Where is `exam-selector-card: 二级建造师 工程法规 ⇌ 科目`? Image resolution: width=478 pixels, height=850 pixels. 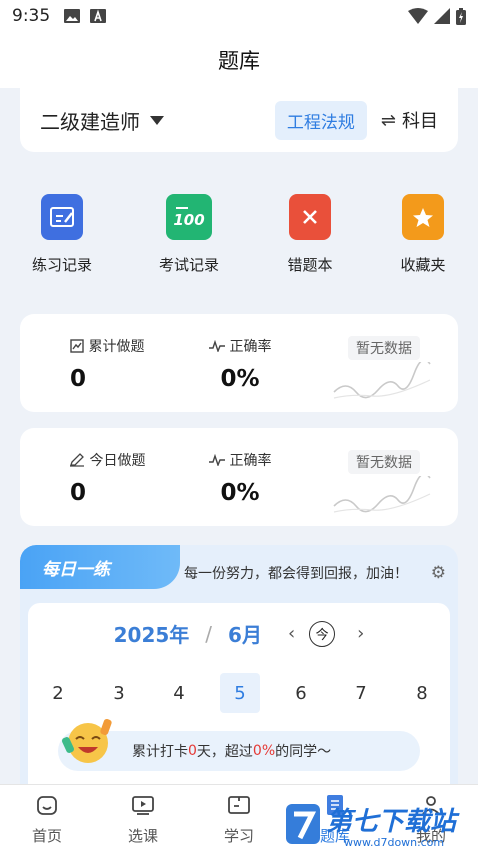
exam-selector-card: 二级建造师 工程法规 ⇌ 科目 is located at coordinates (239, 120).